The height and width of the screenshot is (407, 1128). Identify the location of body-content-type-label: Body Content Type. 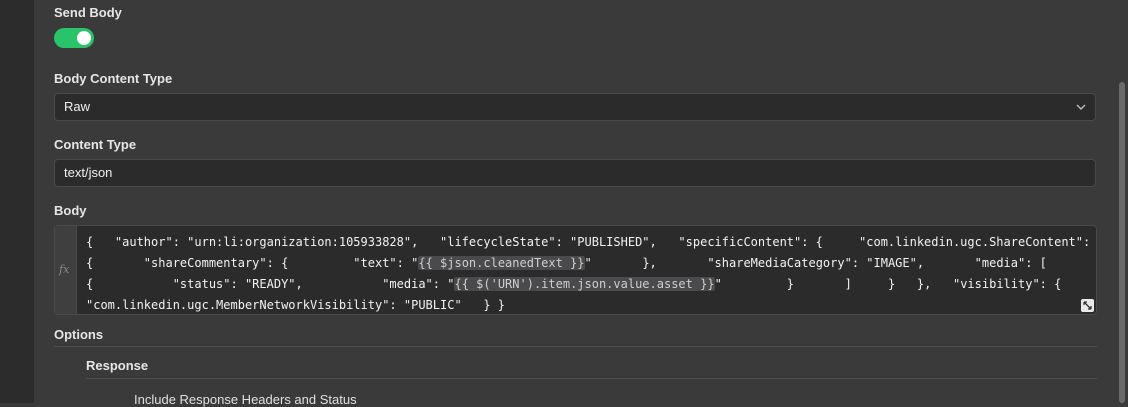
(113, 78).